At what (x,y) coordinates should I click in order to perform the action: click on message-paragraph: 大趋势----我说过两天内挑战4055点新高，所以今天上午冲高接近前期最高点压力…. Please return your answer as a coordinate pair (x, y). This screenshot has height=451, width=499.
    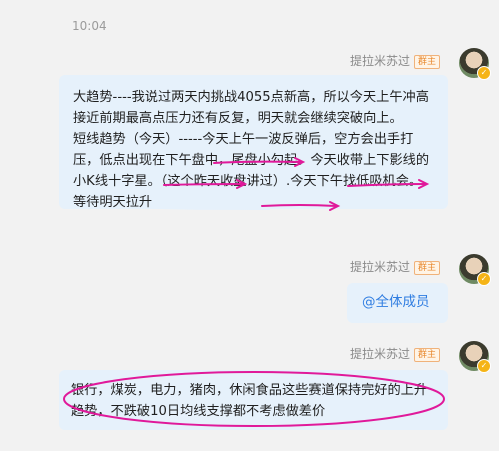
    Looking at the image, I should click on (251, 108).